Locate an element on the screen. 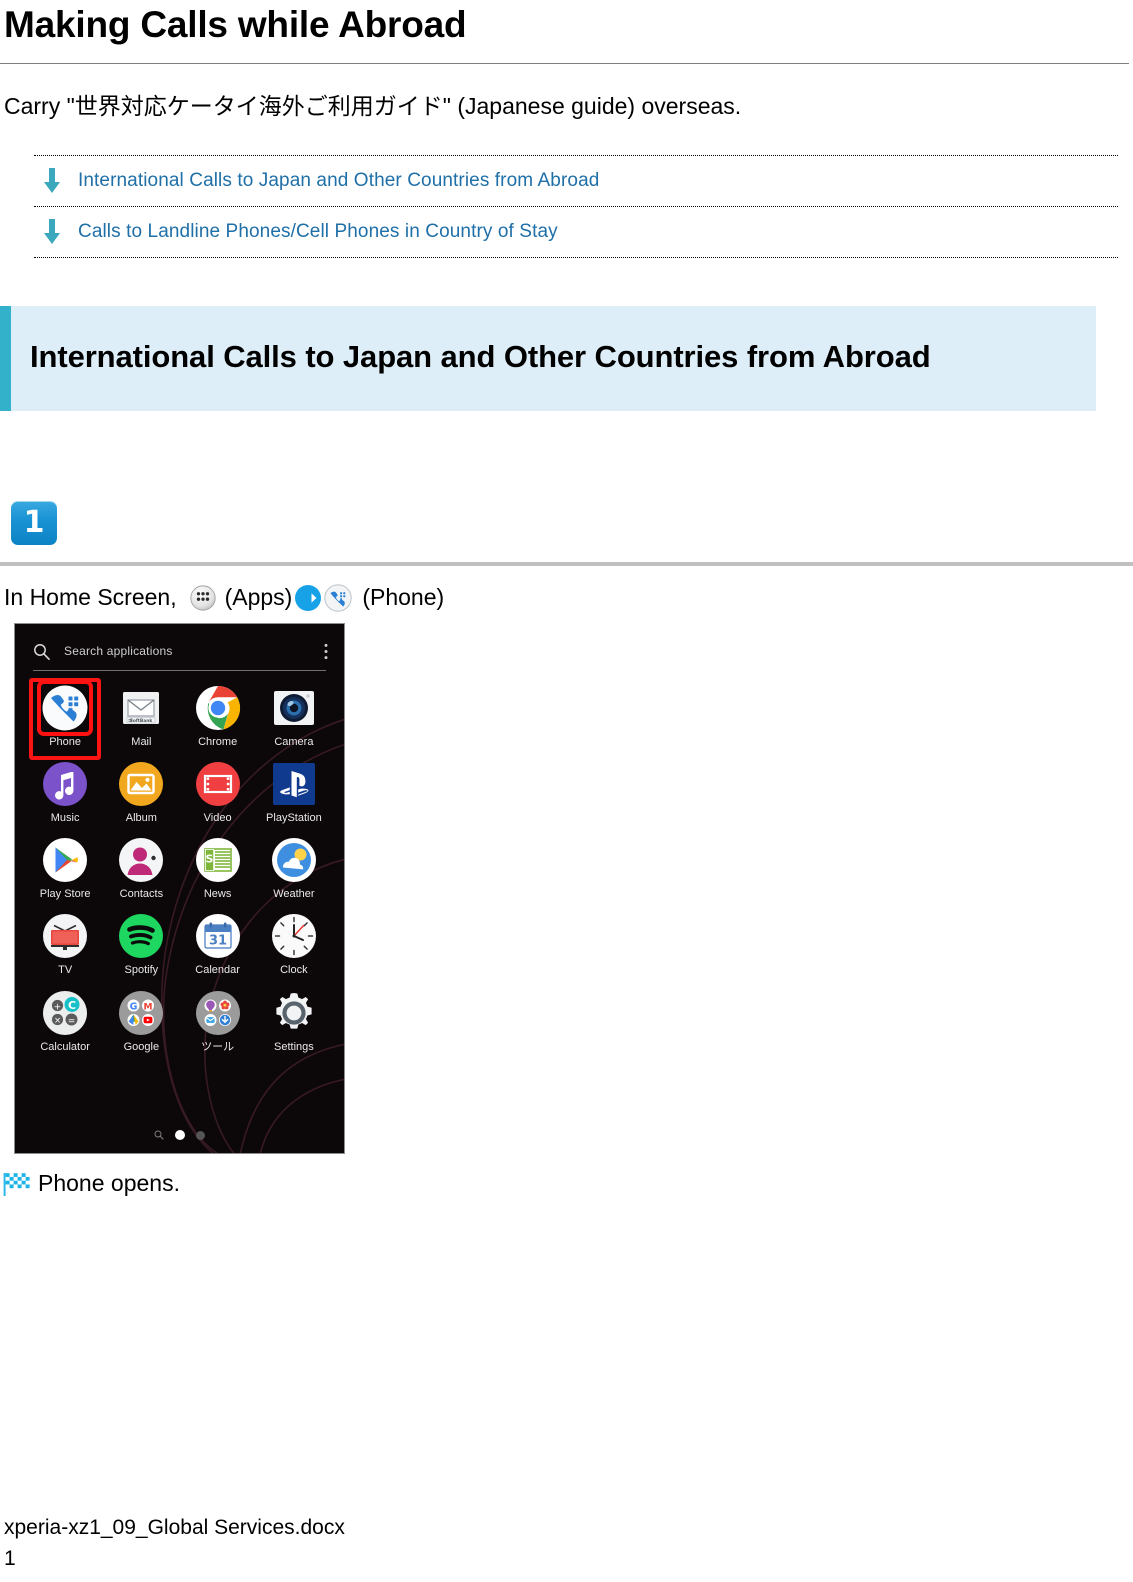 The image size is (1133, 1582). apps-label: (Apps) is located at coordinates (258, 597).